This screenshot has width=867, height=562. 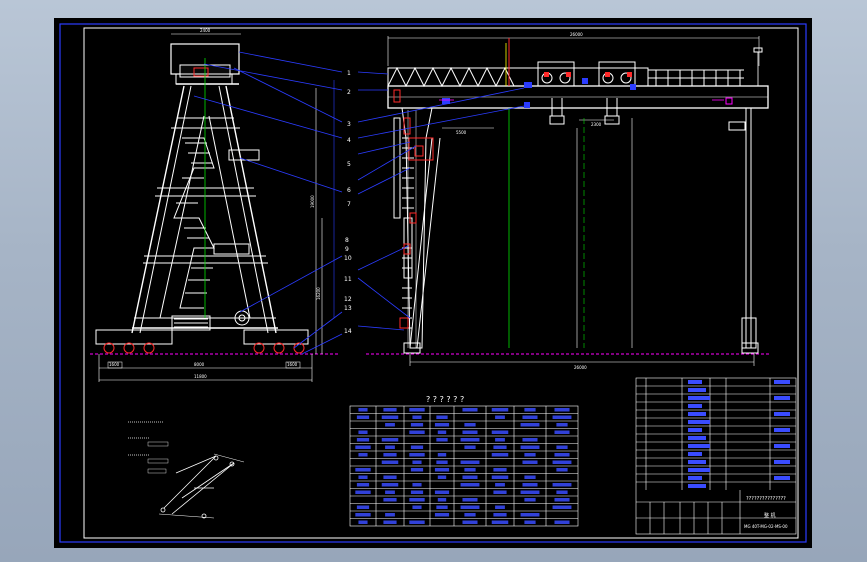 What do you see at coordinates (318, 293) in the screenshot?
I see `dim-column-height: 16200` at bounding box center [318, 293].